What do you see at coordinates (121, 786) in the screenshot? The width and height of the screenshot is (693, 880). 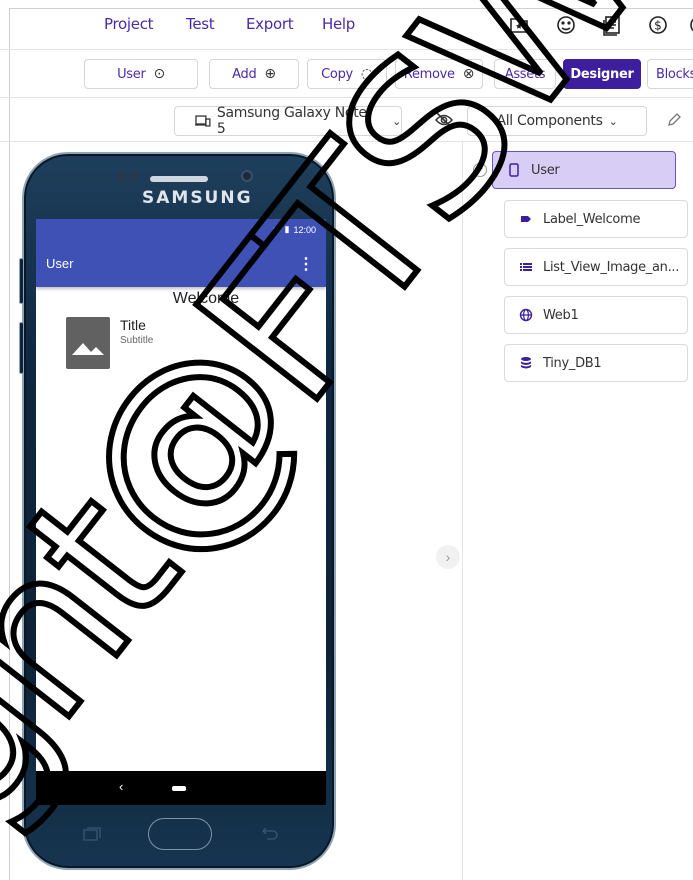 I see `back-nav-icon: ‹` at bounding box center [121, 786].